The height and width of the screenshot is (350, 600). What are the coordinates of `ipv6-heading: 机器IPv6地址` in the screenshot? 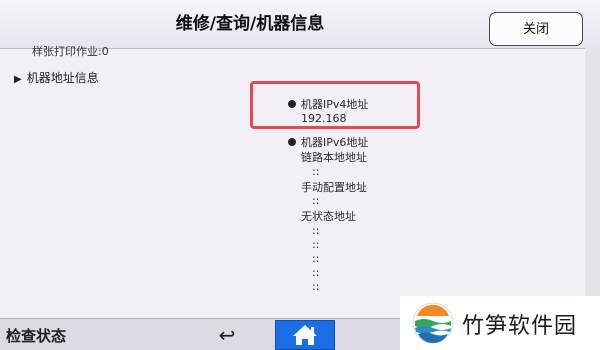 It's located at (335, 142).